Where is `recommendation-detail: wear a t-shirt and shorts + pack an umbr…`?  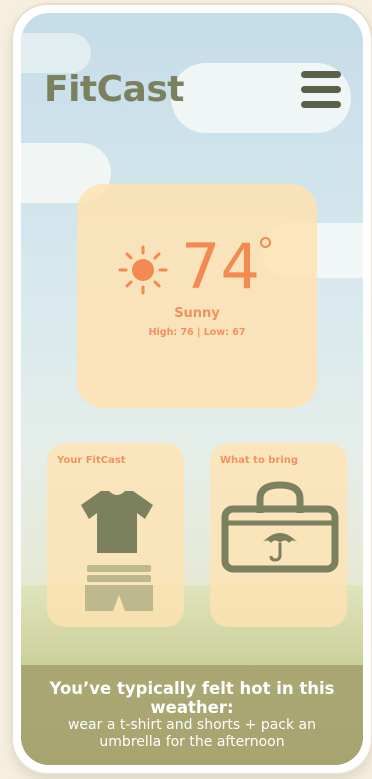 recommendation-detail: wear a t-shirt and shorts + pack an umbr… is located at coordinates (192, 733).